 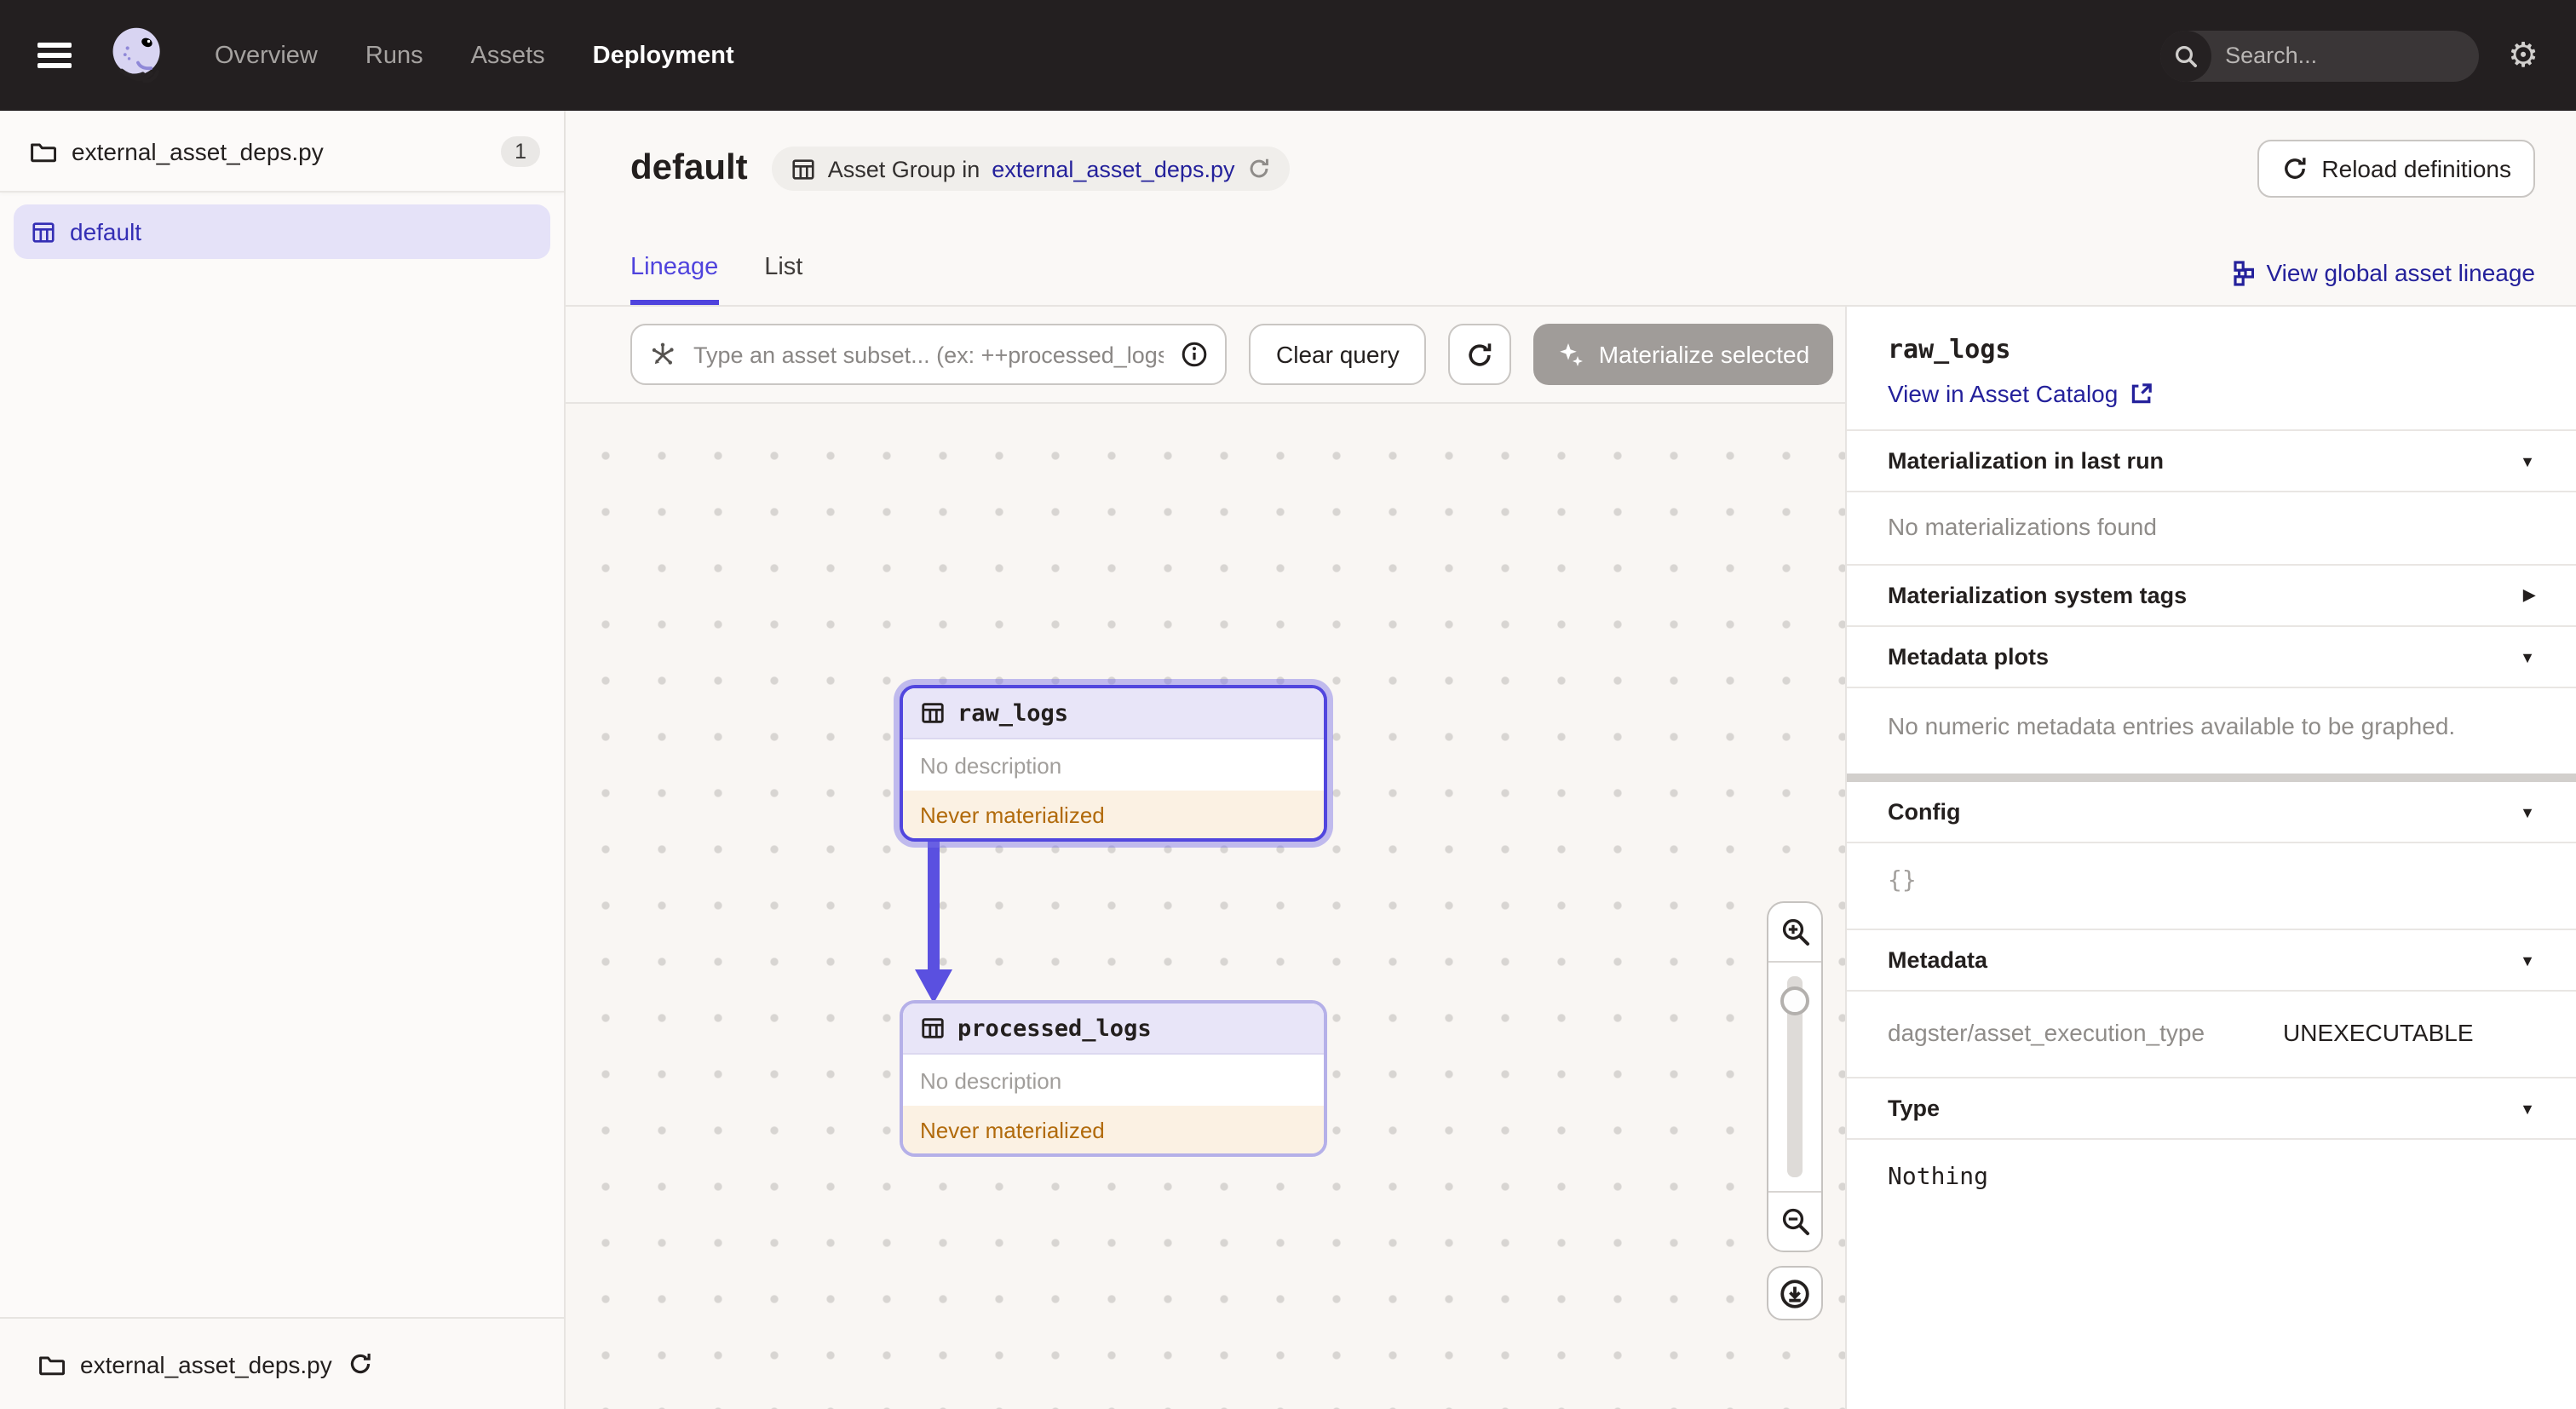 I want to click on sparkle-icon, so click(x=1572, y=354).